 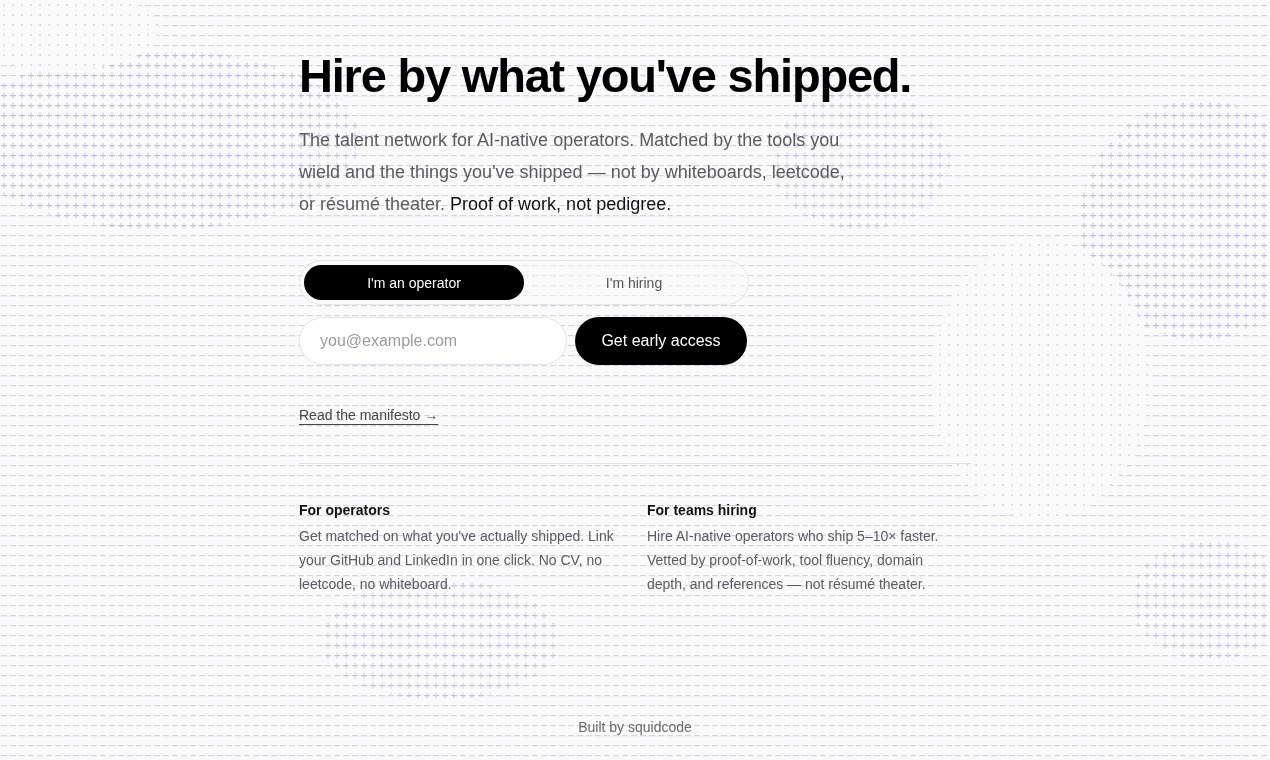 I want to click on column-title: For teams hiring, so click(x=702, y=510).